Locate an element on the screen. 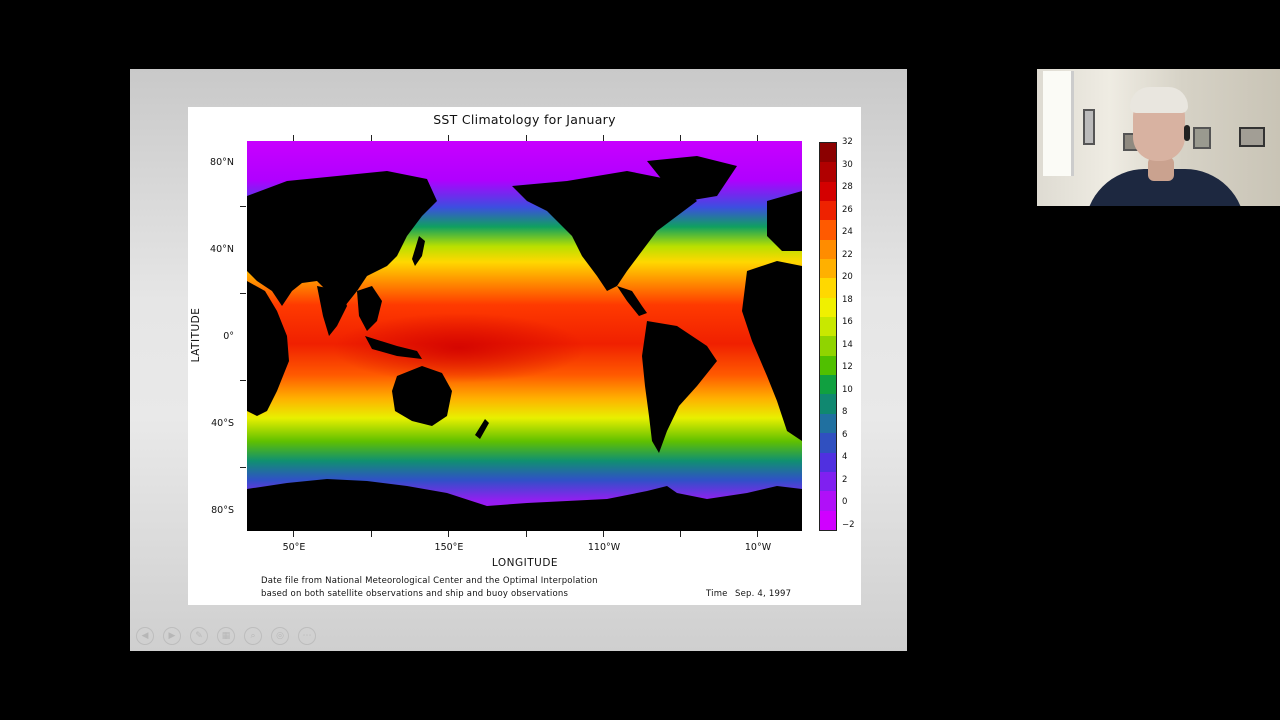  colorbar-label: 16 is located at coordinates (847, 322).